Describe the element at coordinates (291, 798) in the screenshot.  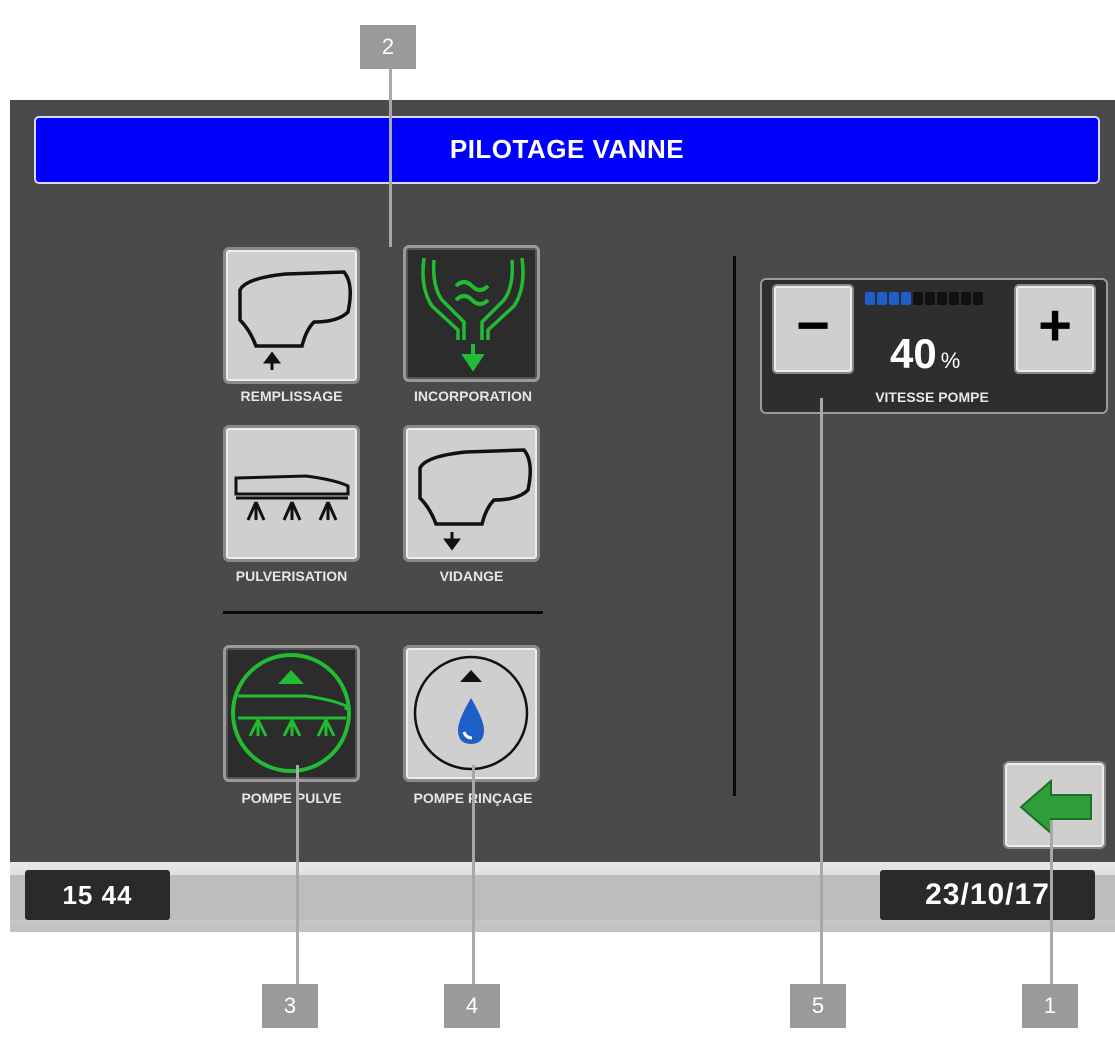
I see `spray-pump-label: POMPE PULVE` at that location.